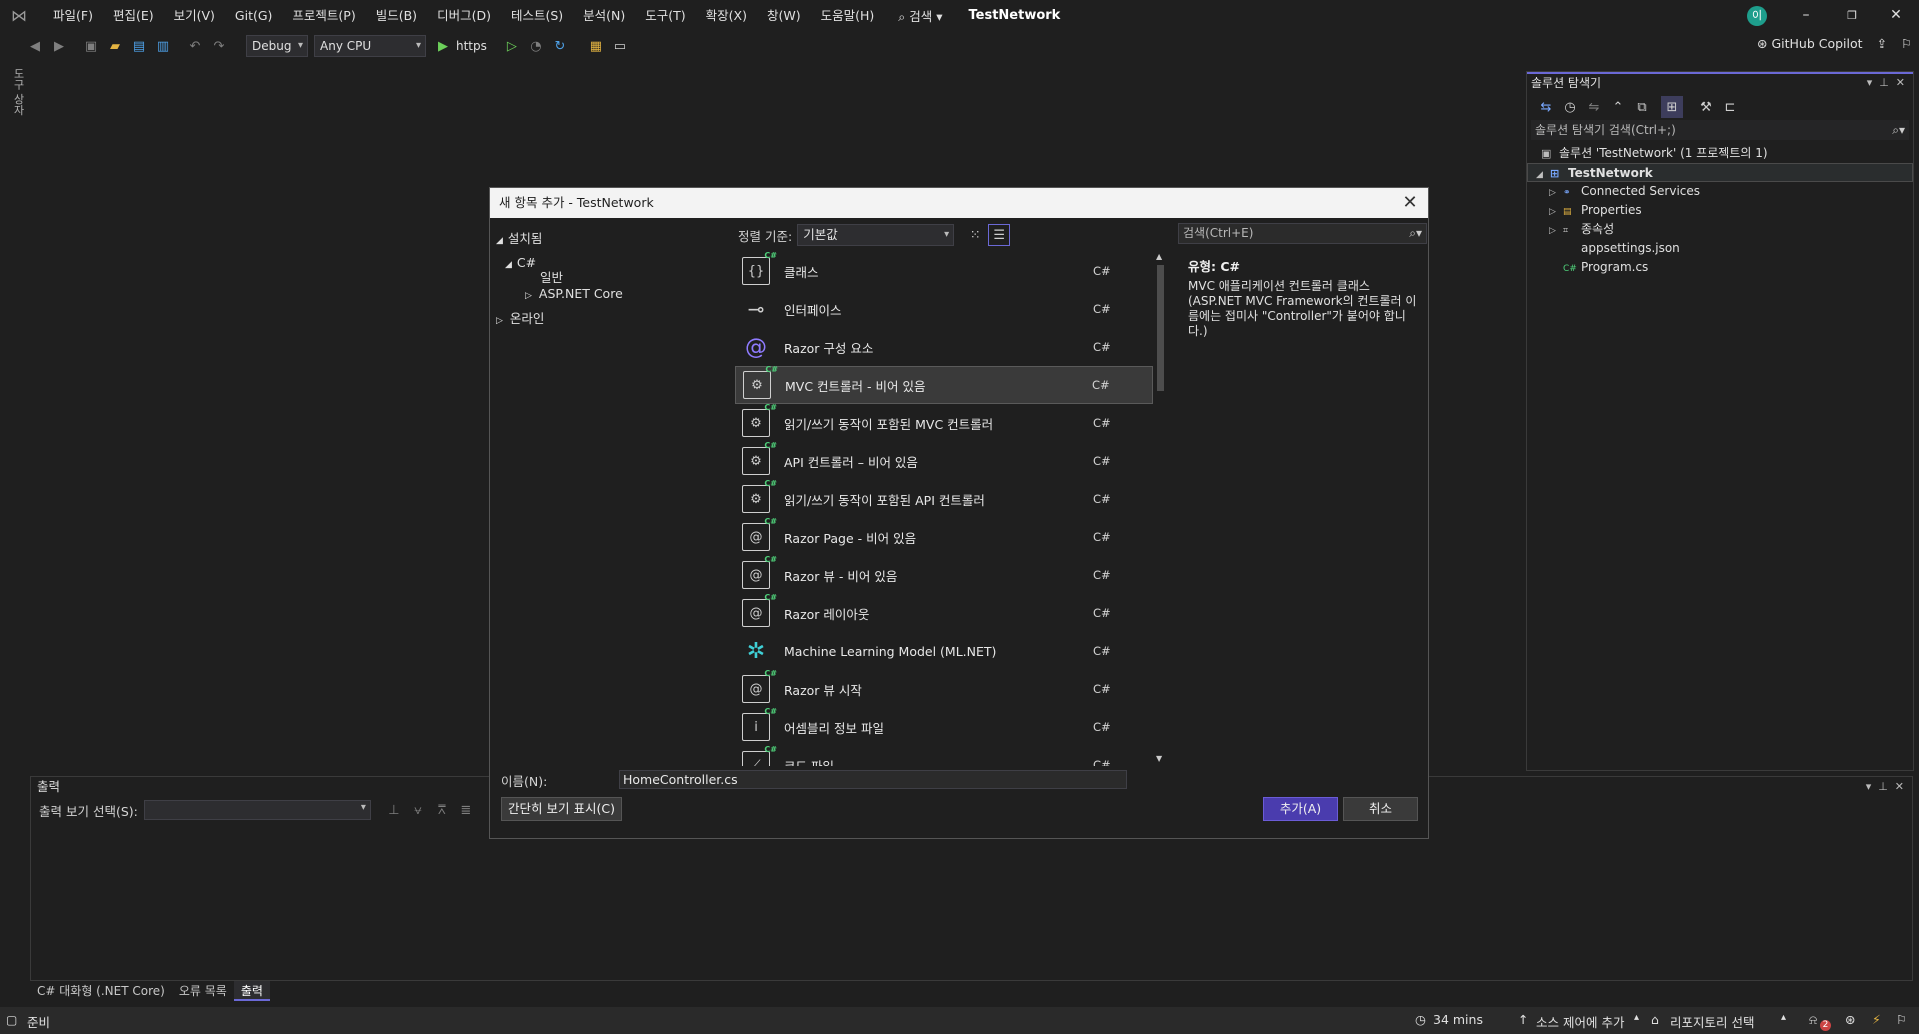  Describe the element at coordinates (620, 46) in the screenshot. I see `layout-icon: ▭` at that location.